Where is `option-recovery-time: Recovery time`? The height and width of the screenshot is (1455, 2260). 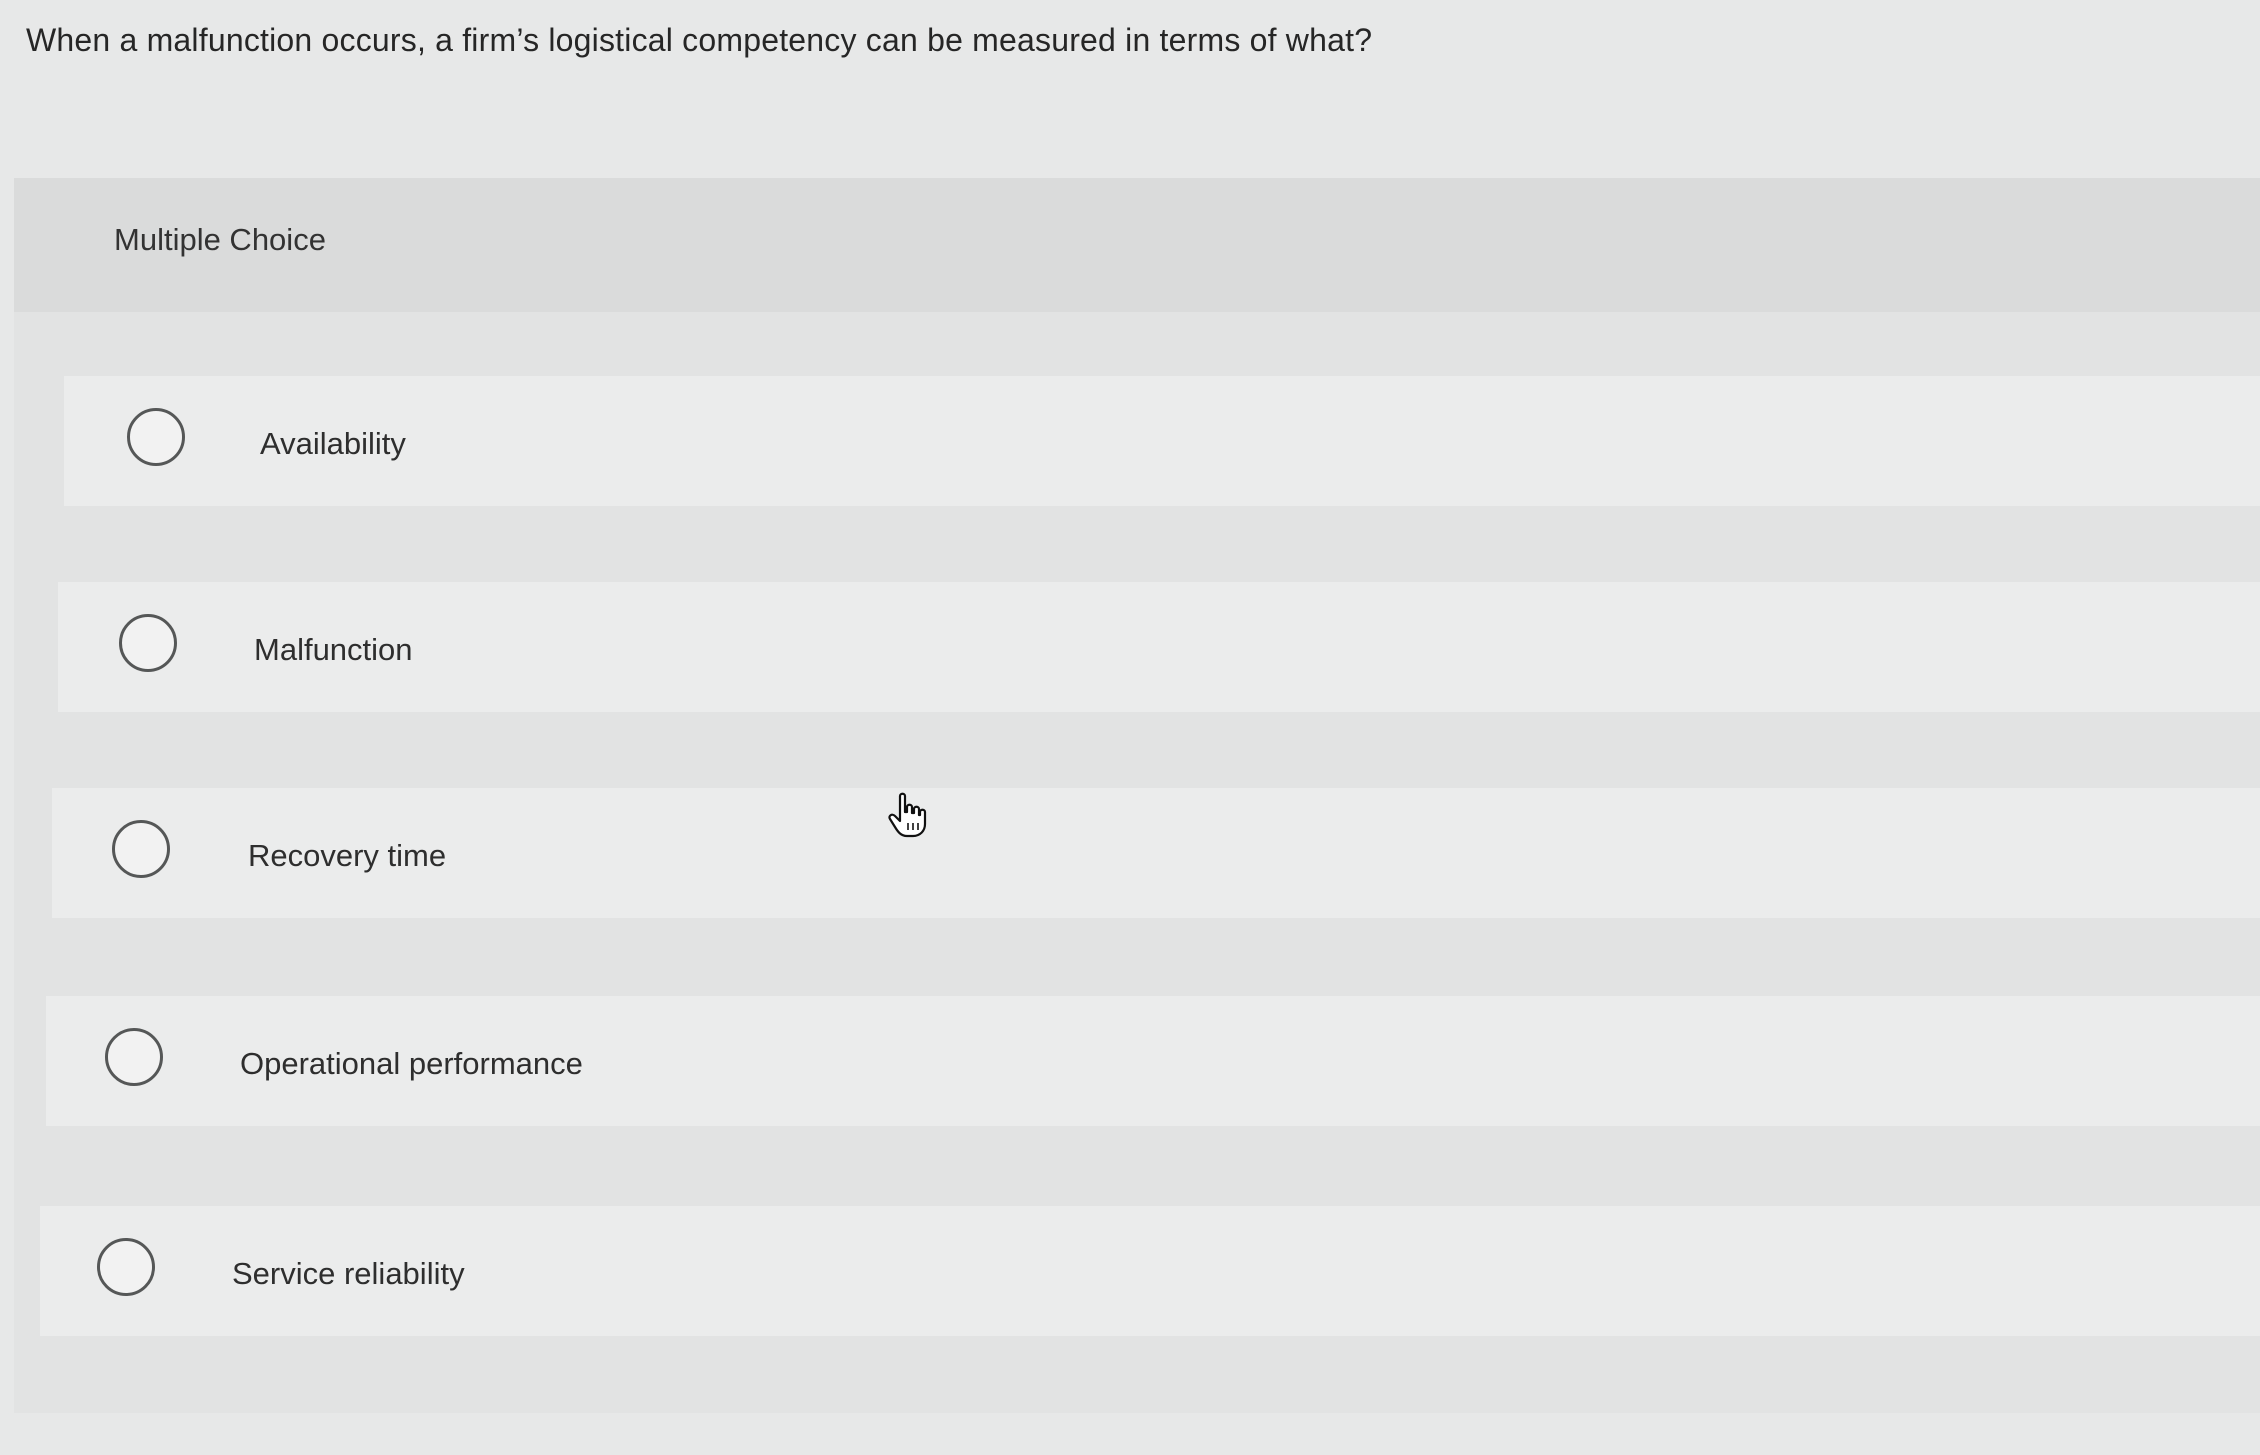
option-recovery-time: Recovery time is located at coordinates (1156, 853).